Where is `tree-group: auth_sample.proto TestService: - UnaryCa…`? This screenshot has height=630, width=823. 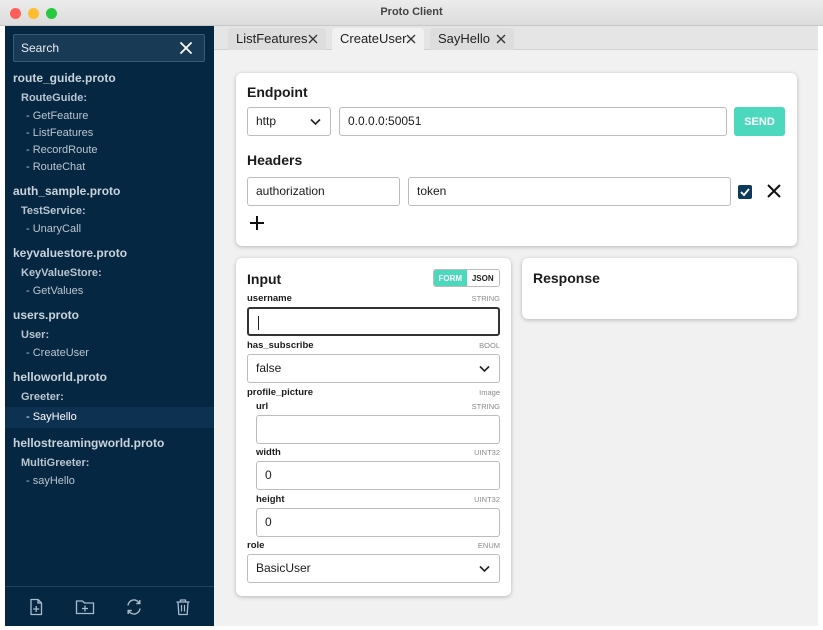
tree-group: auth_sample.proto TestService: - UnaryCa… is located at coordinates (109, 209).